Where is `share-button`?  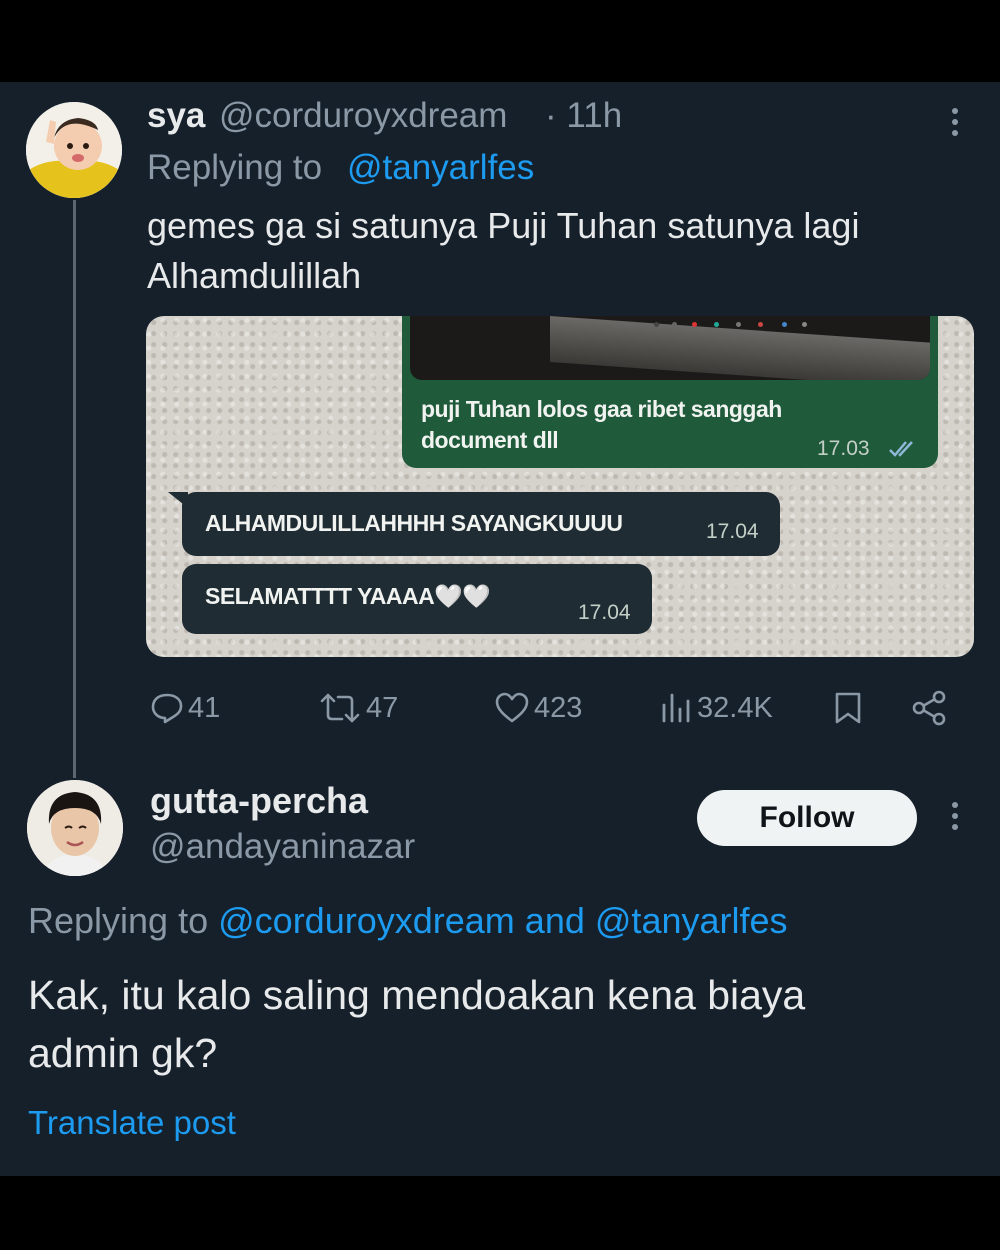
share-button is located at coordinates (929, 708).